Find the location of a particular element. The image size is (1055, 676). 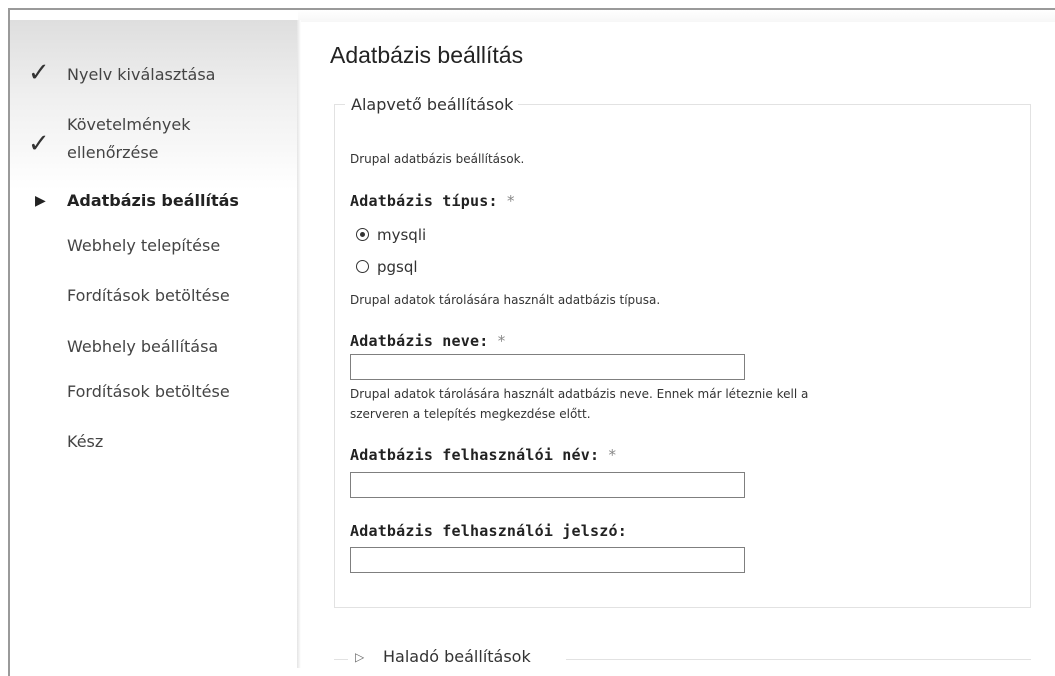

db-type-option-pgsql: pgsql is located at coordinates (387, 267).